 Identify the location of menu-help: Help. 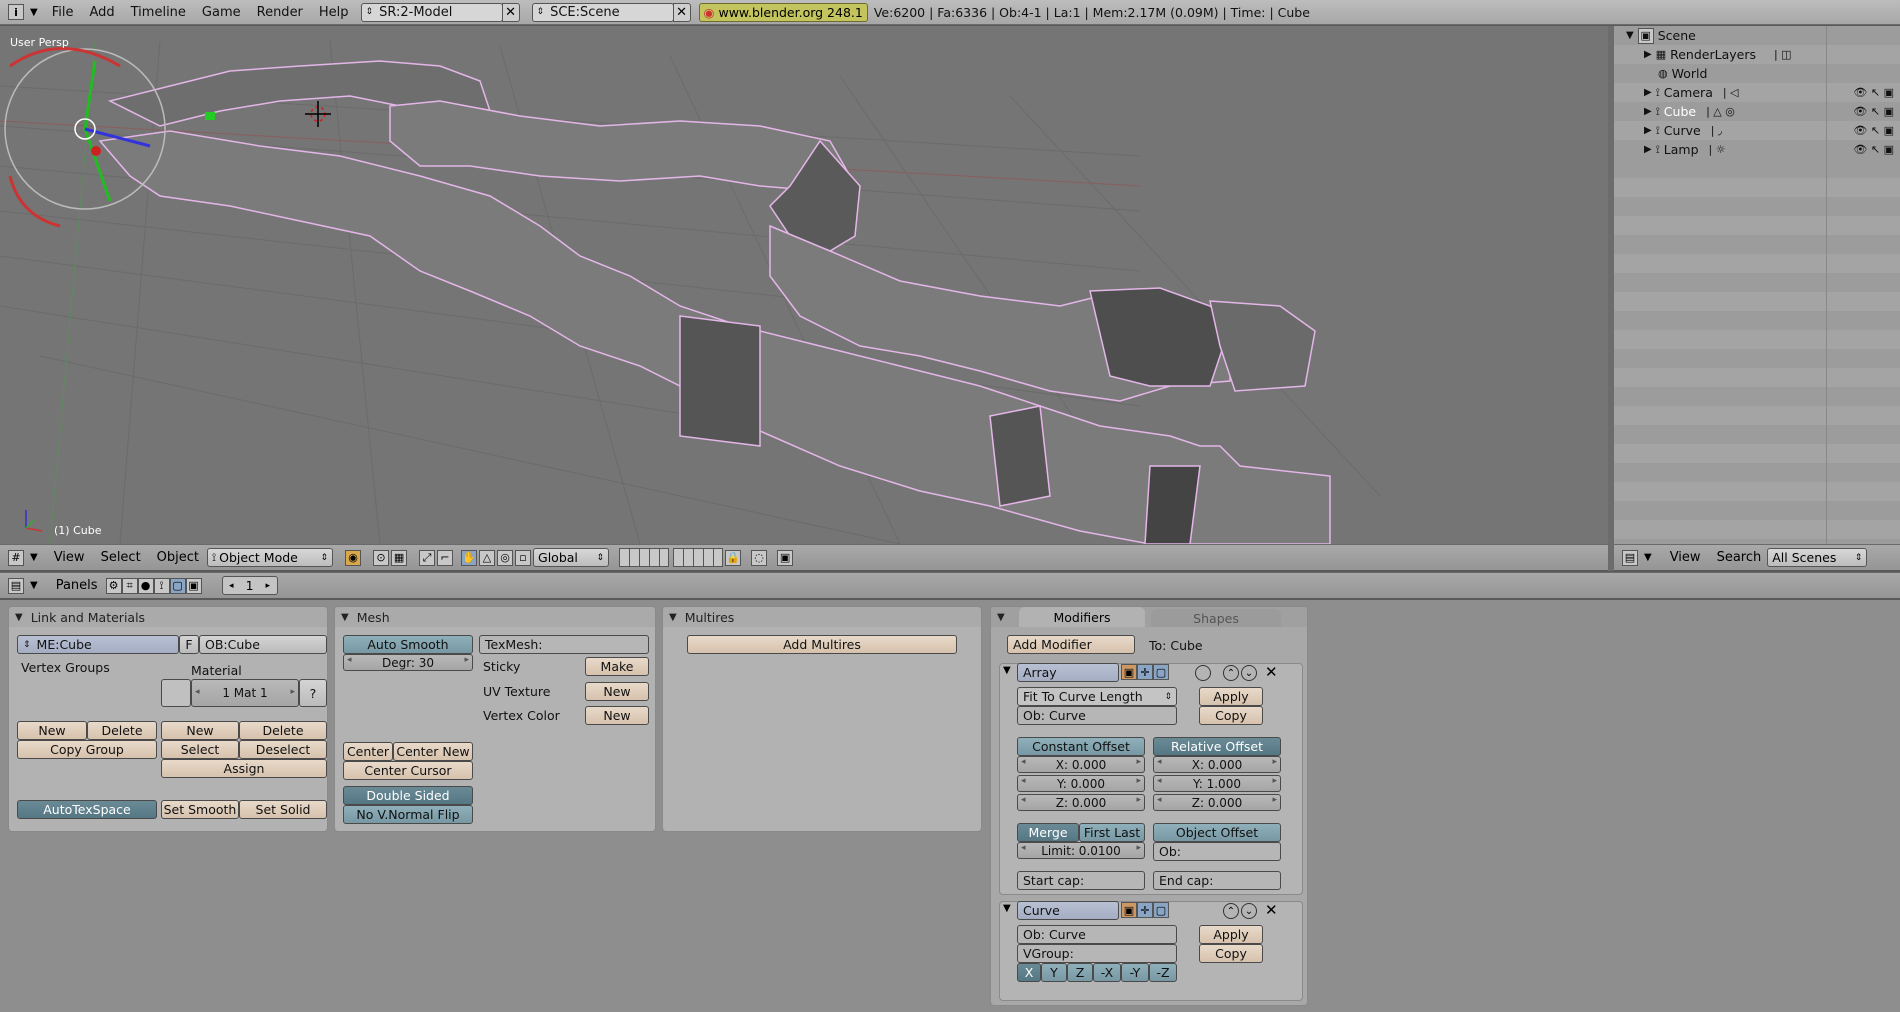
(334, 12).